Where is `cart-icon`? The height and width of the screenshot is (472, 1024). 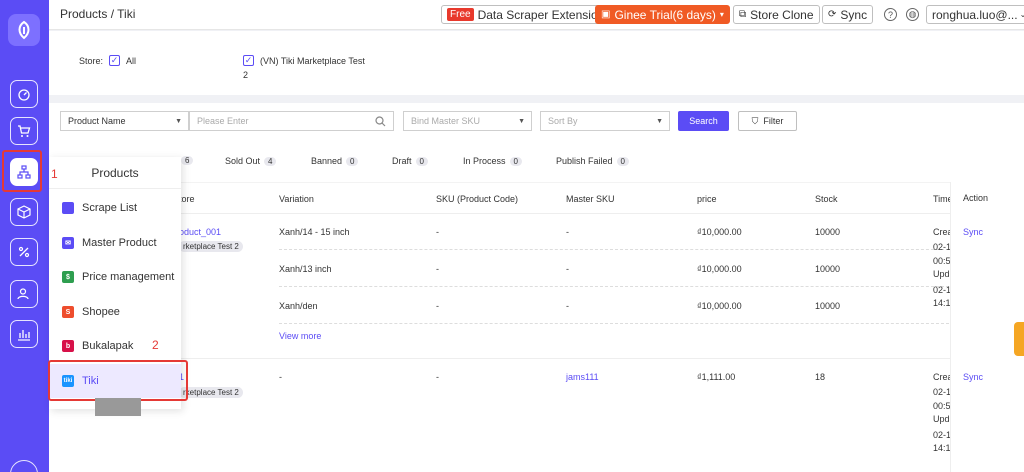 cart-icon is located at coordinates (24, 131).